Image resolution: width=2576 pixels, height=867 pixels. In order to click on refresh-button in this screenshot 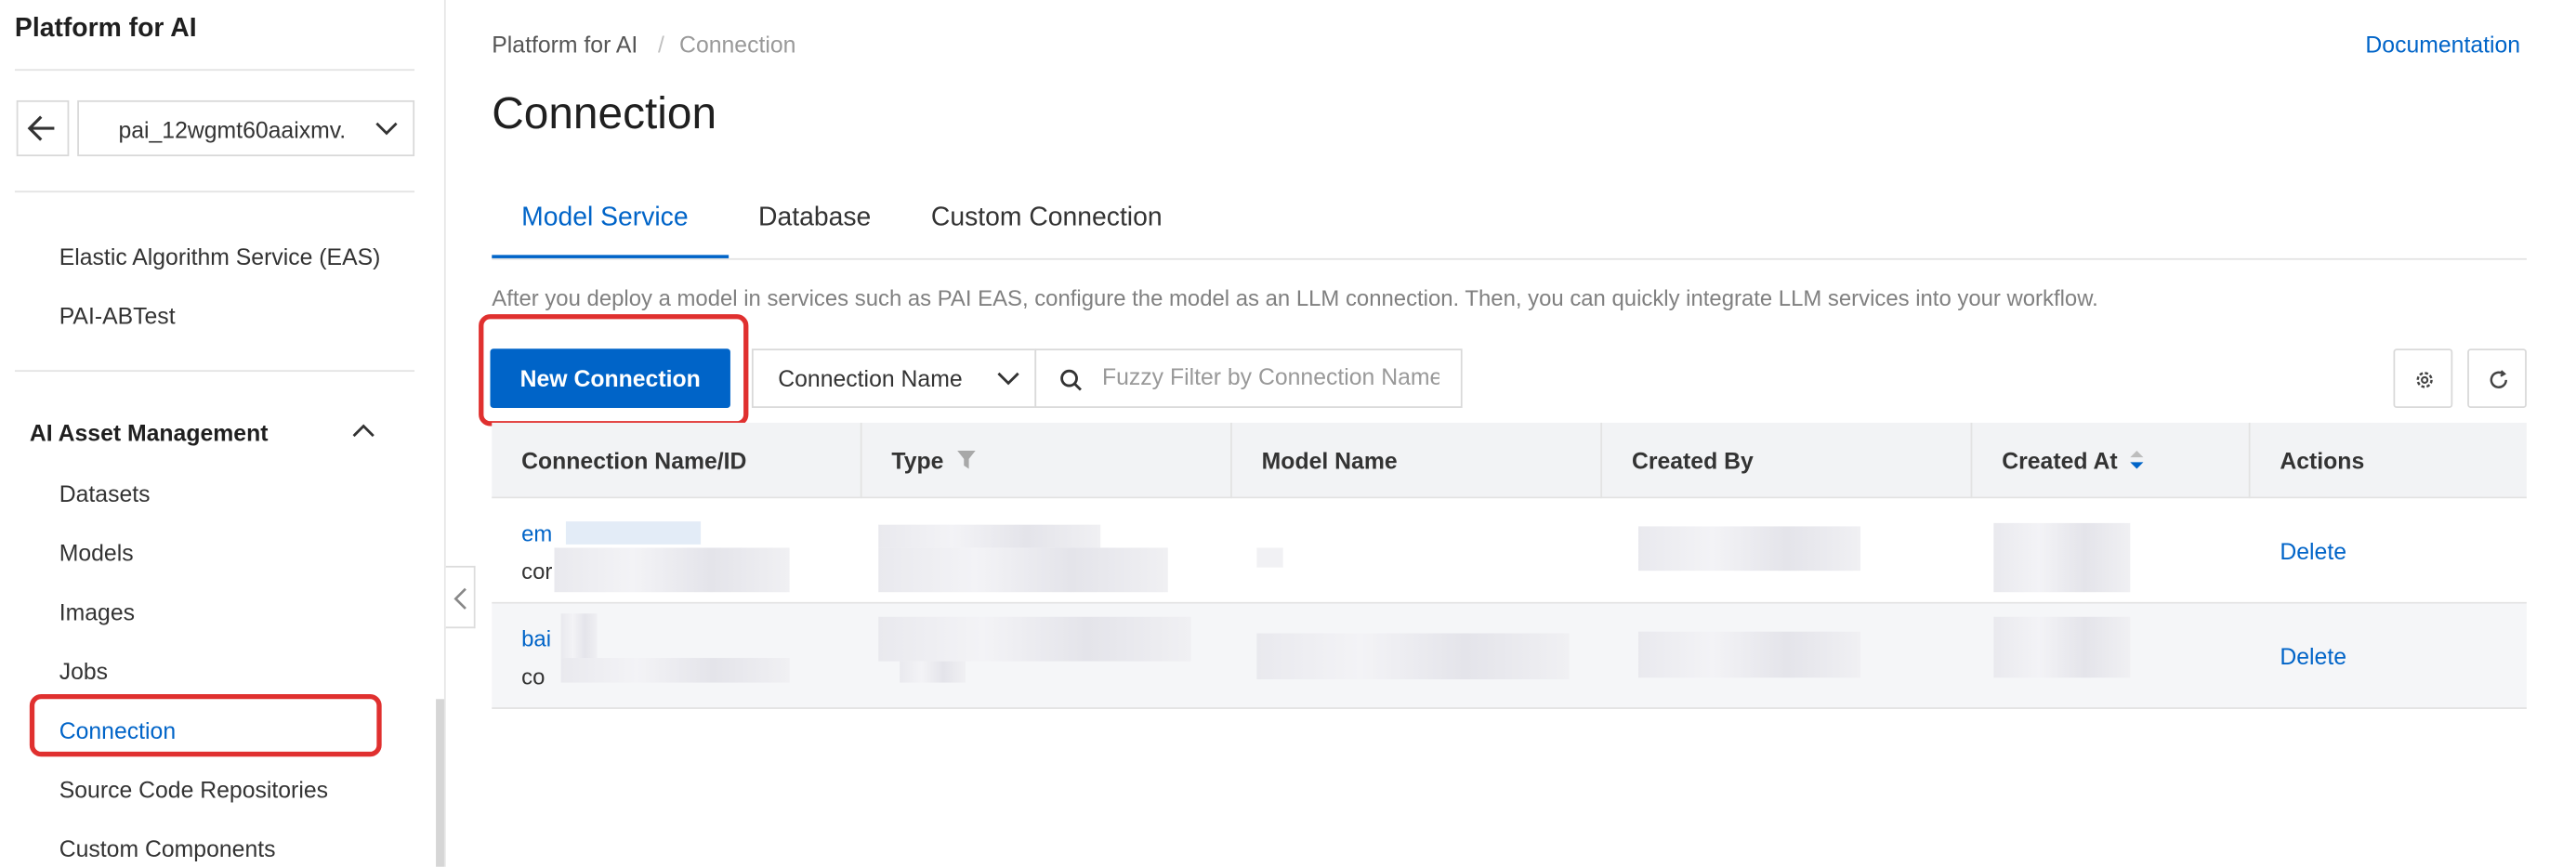, I will do `click(2497, 378)`.